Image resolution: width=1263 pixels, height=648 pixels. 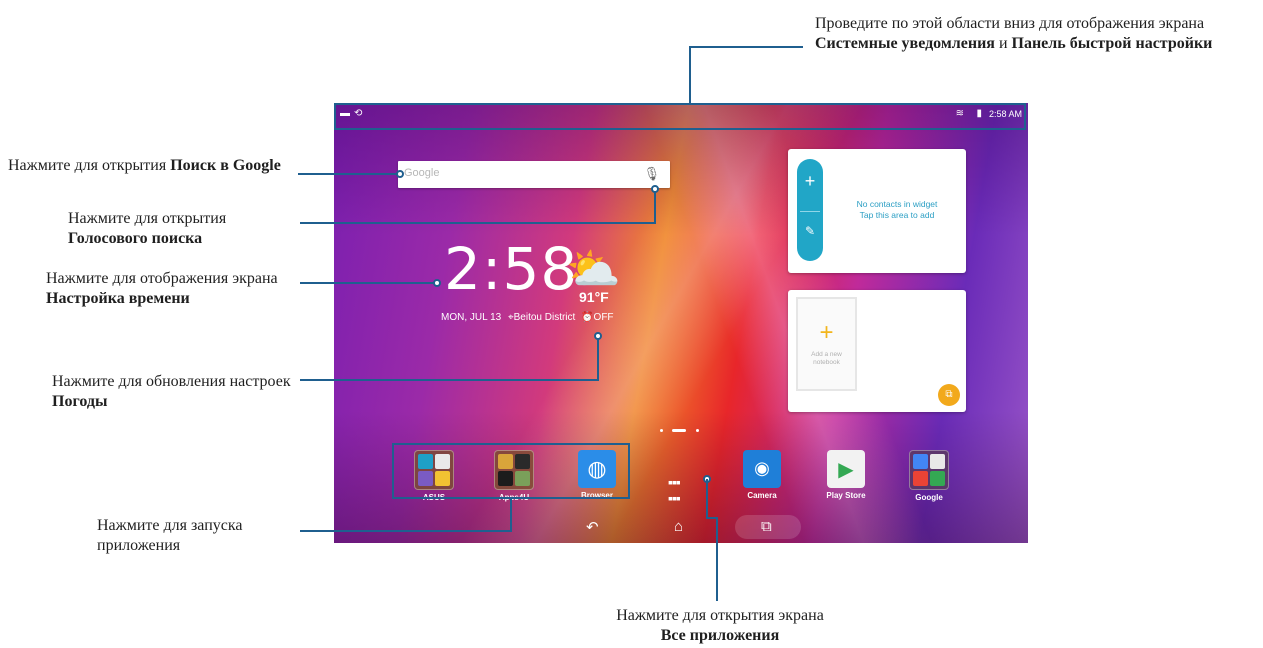 I want to click on app-camera: ◉ Camera, so click(x=762, y=475).